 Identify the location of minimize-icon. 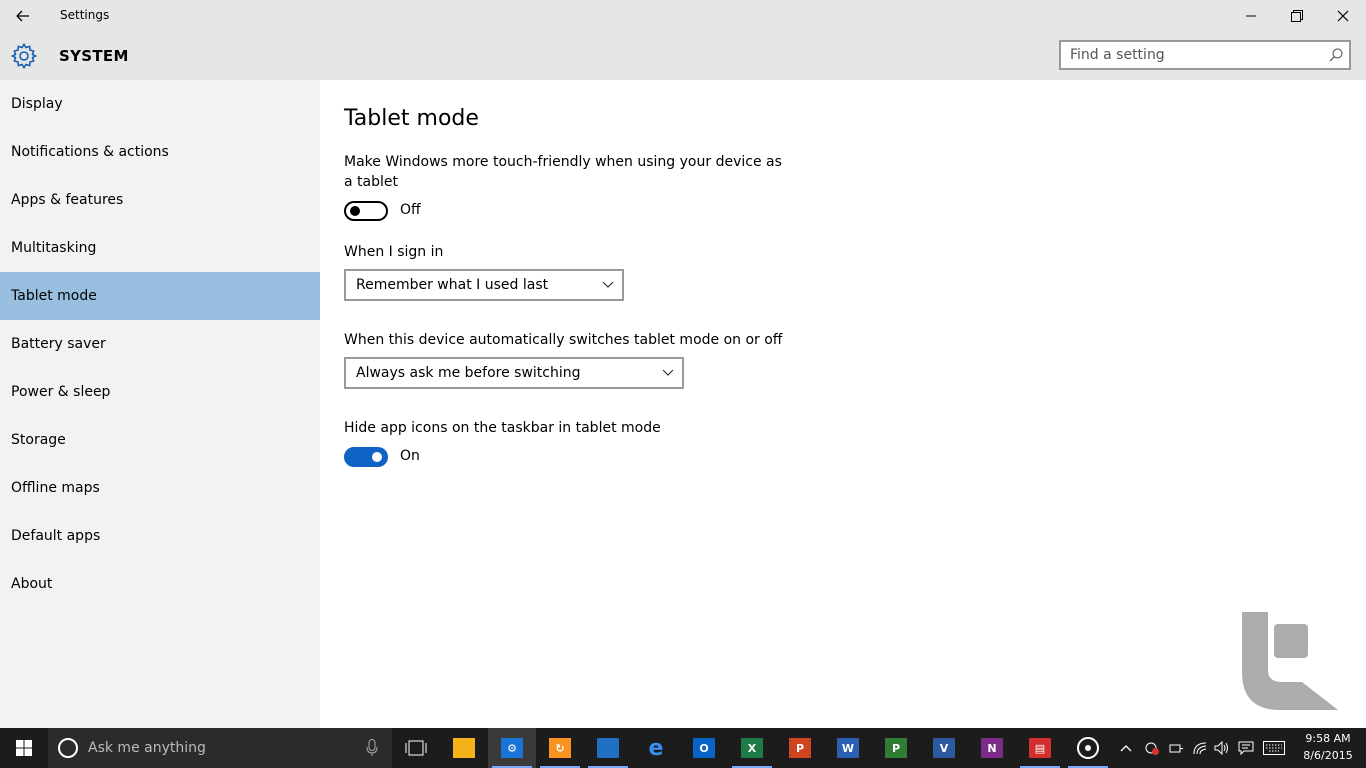
(1251, 16).